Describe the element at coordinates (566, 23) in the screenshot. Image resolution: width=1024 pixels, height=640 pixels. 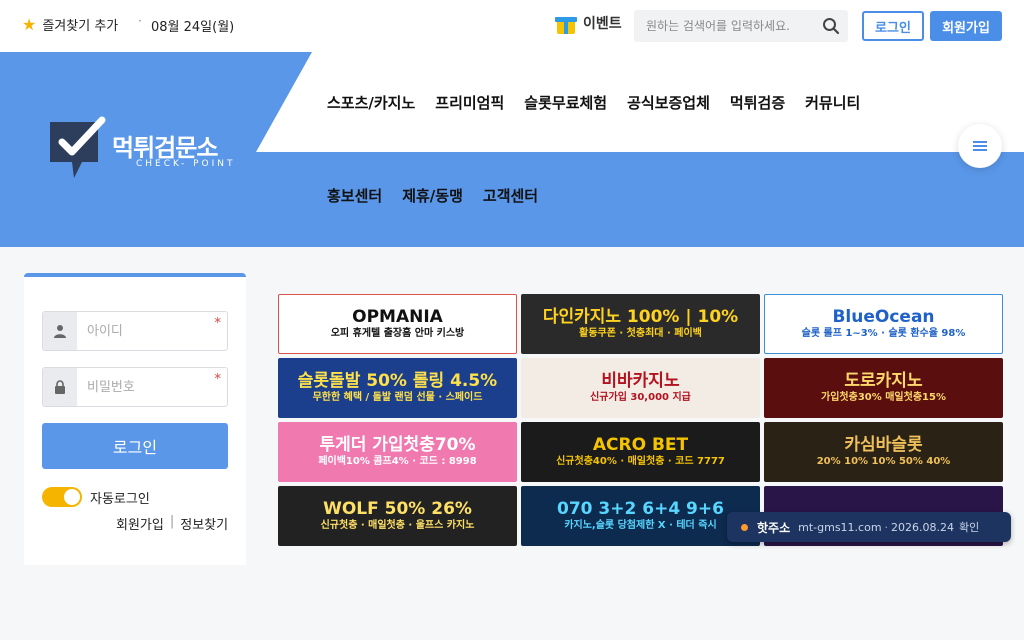
I see `gift-icon` at that location.